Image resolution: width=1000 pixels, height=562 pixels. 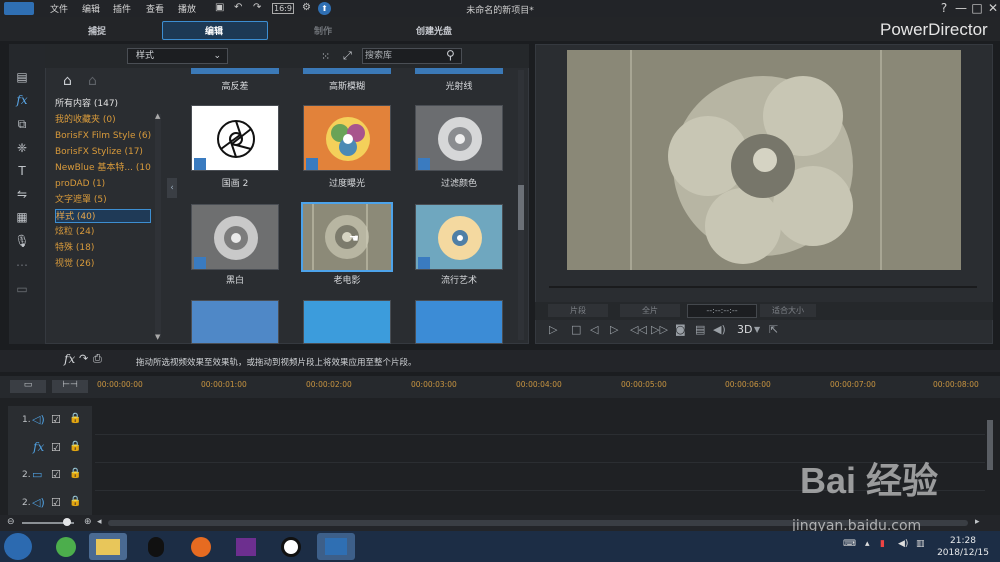 I want to click on category-borisfx-stylize: BorisFX Stylize (17), so click(x=103, y=152).